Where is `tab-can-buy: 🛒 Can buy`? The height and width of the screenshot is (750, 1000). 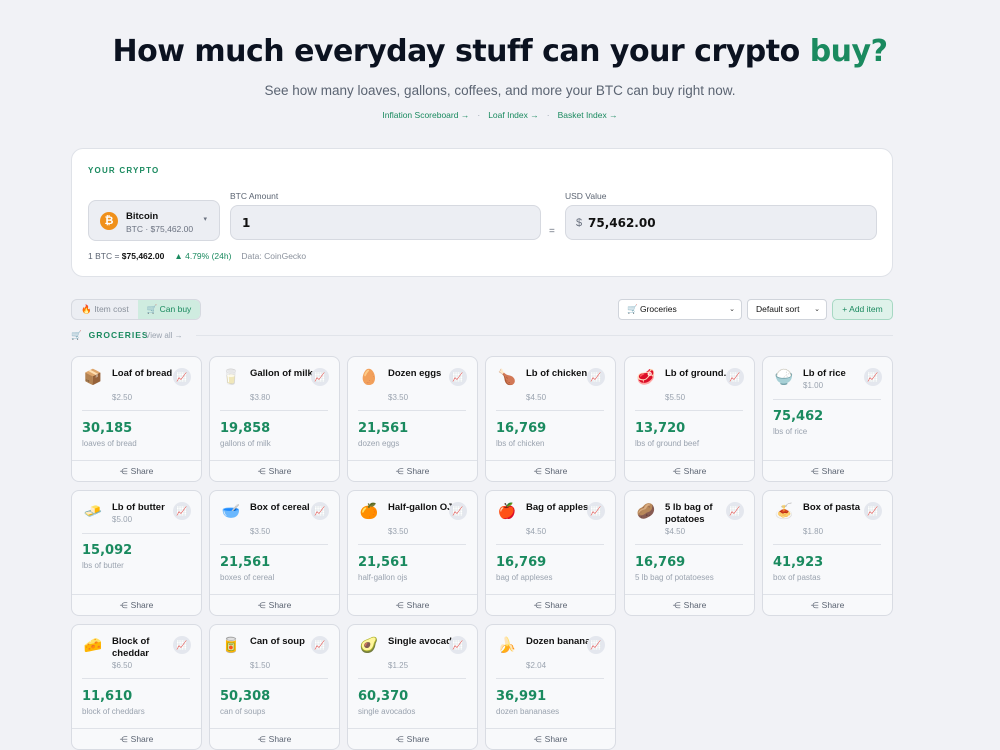 tab-can-buy: 🛒 Can buy is located at coordinates (169, 309).